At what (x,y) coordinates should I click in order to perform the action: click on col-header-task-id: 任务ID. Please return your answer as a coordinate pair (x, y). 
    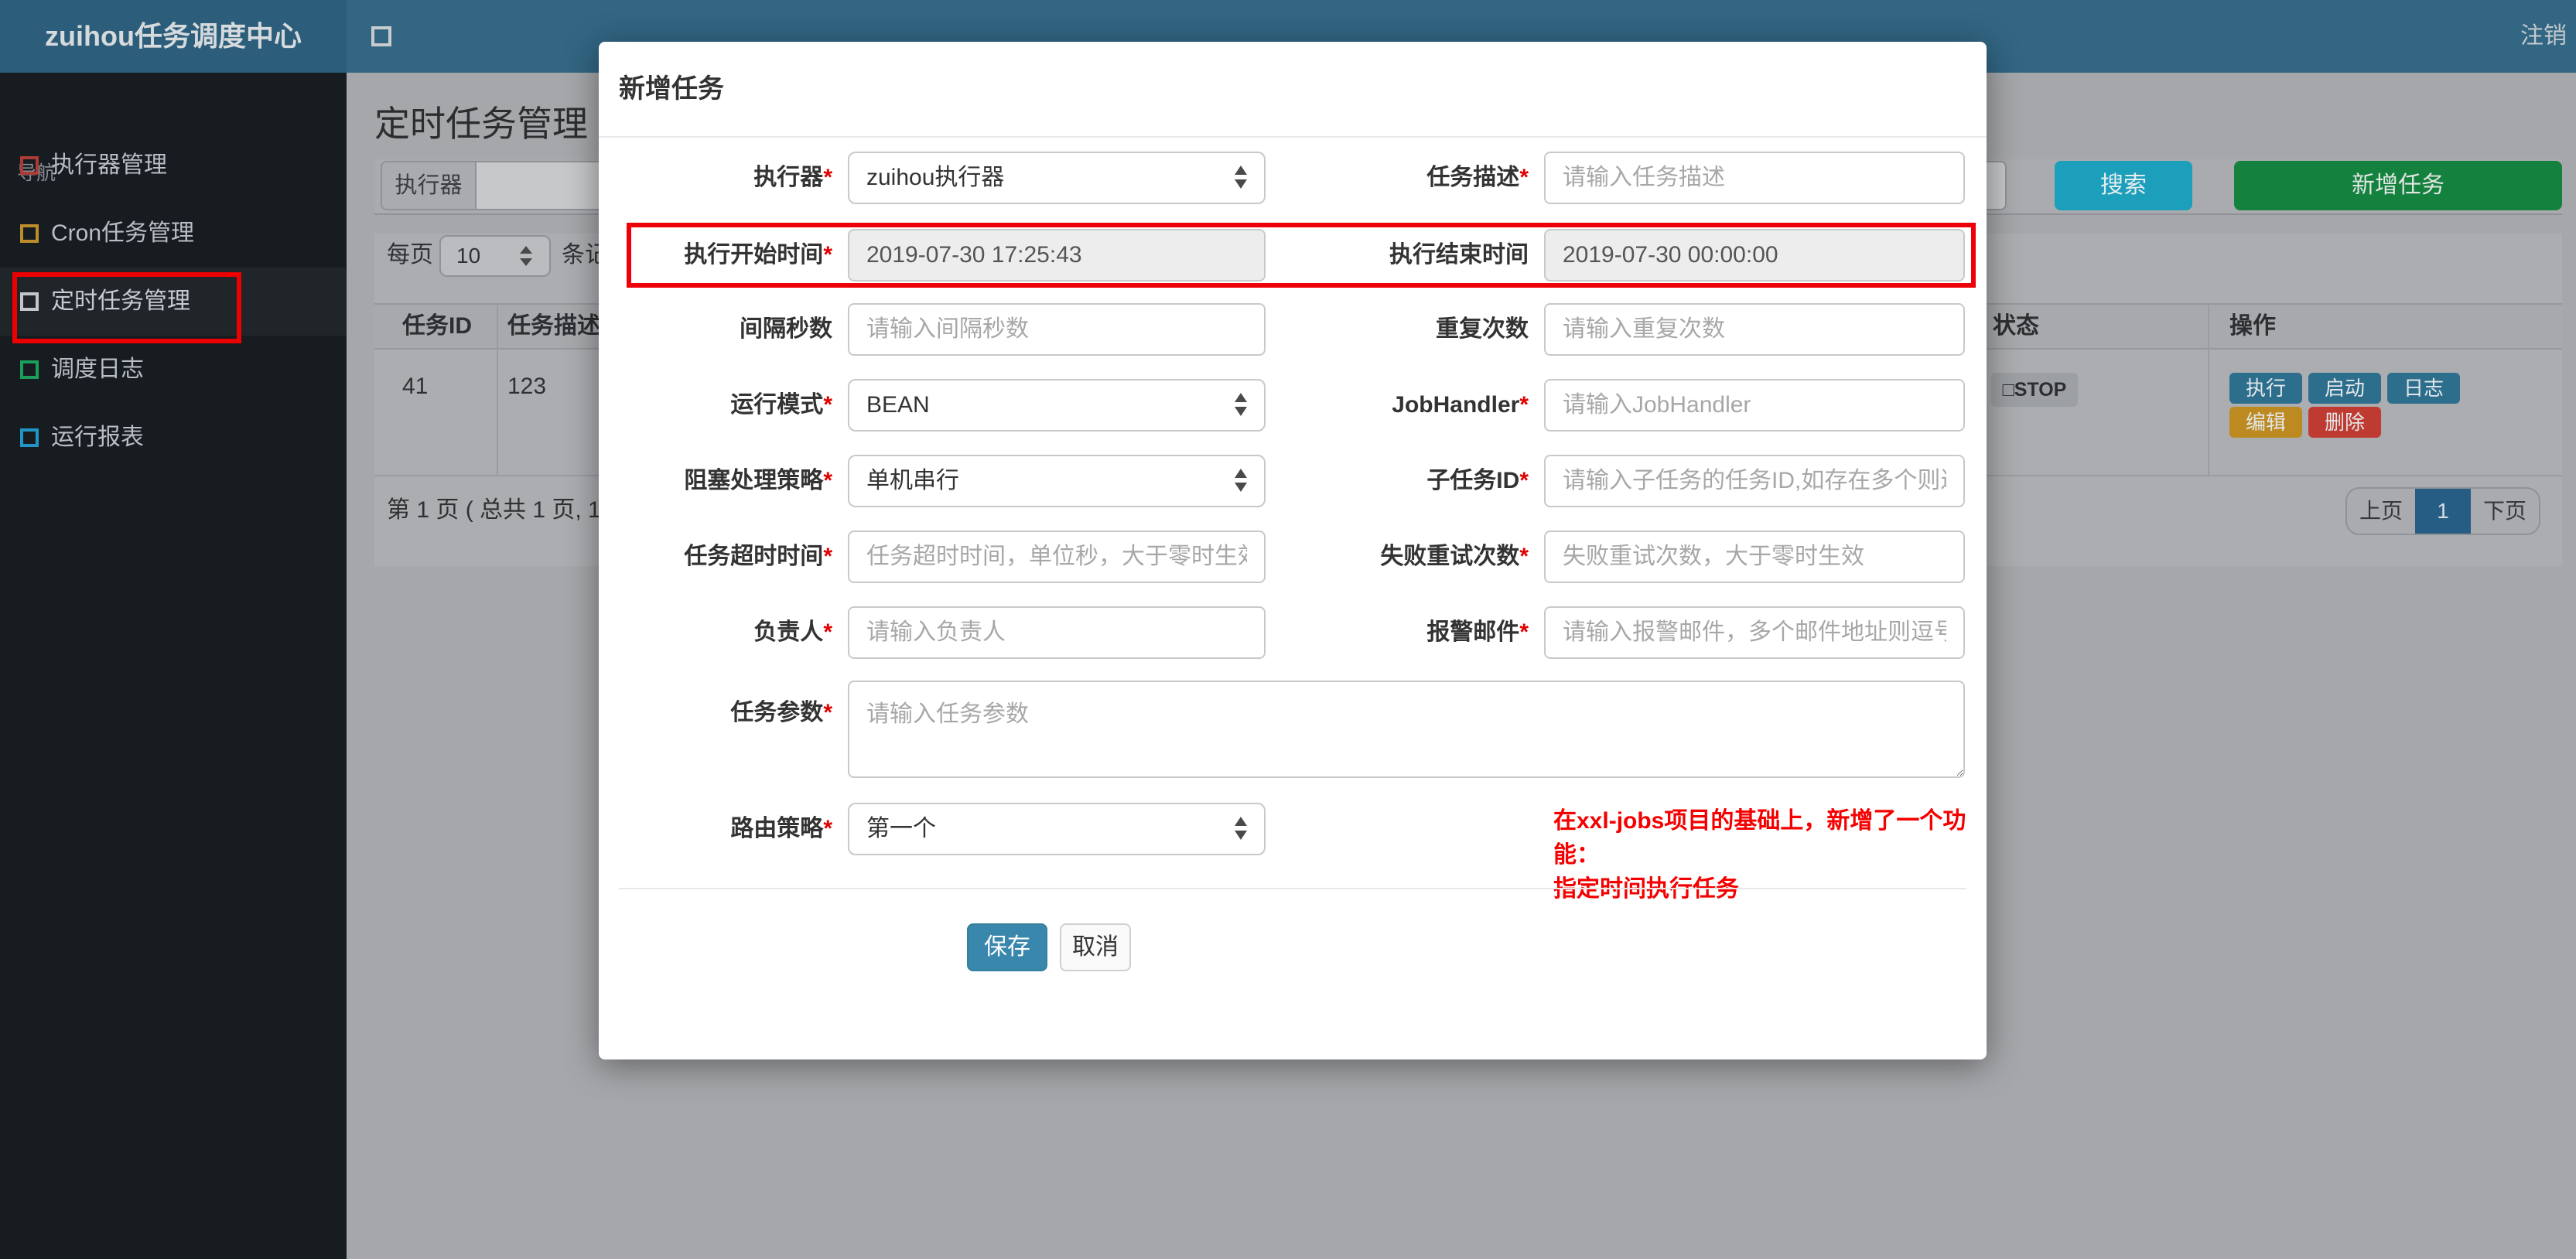
    Looking at the image, I should click on (437, 326).